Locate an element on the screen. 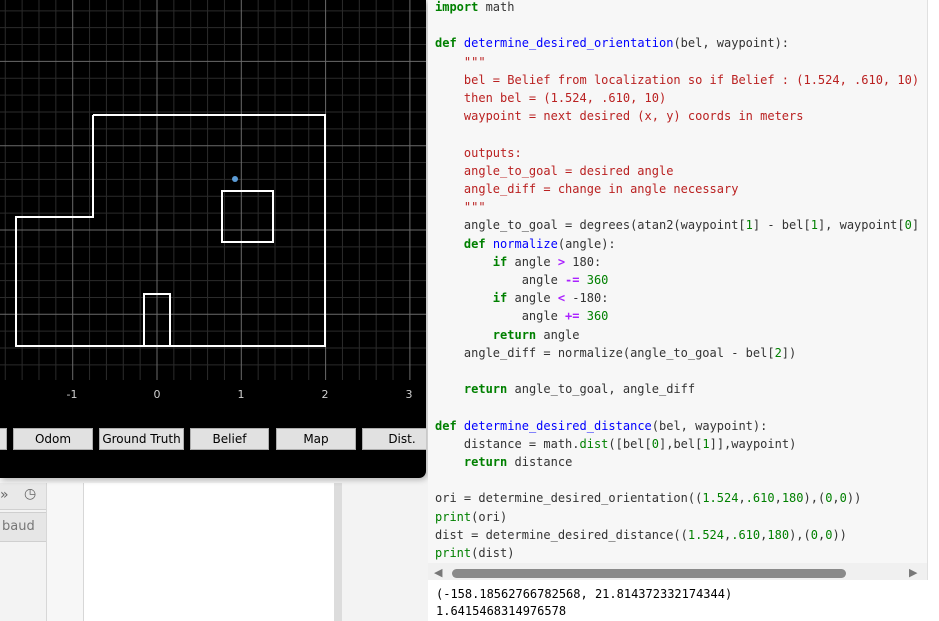 The width and height of the screenshot is (939, 621). map-obstacle-box is located at coordinates (247, 216).